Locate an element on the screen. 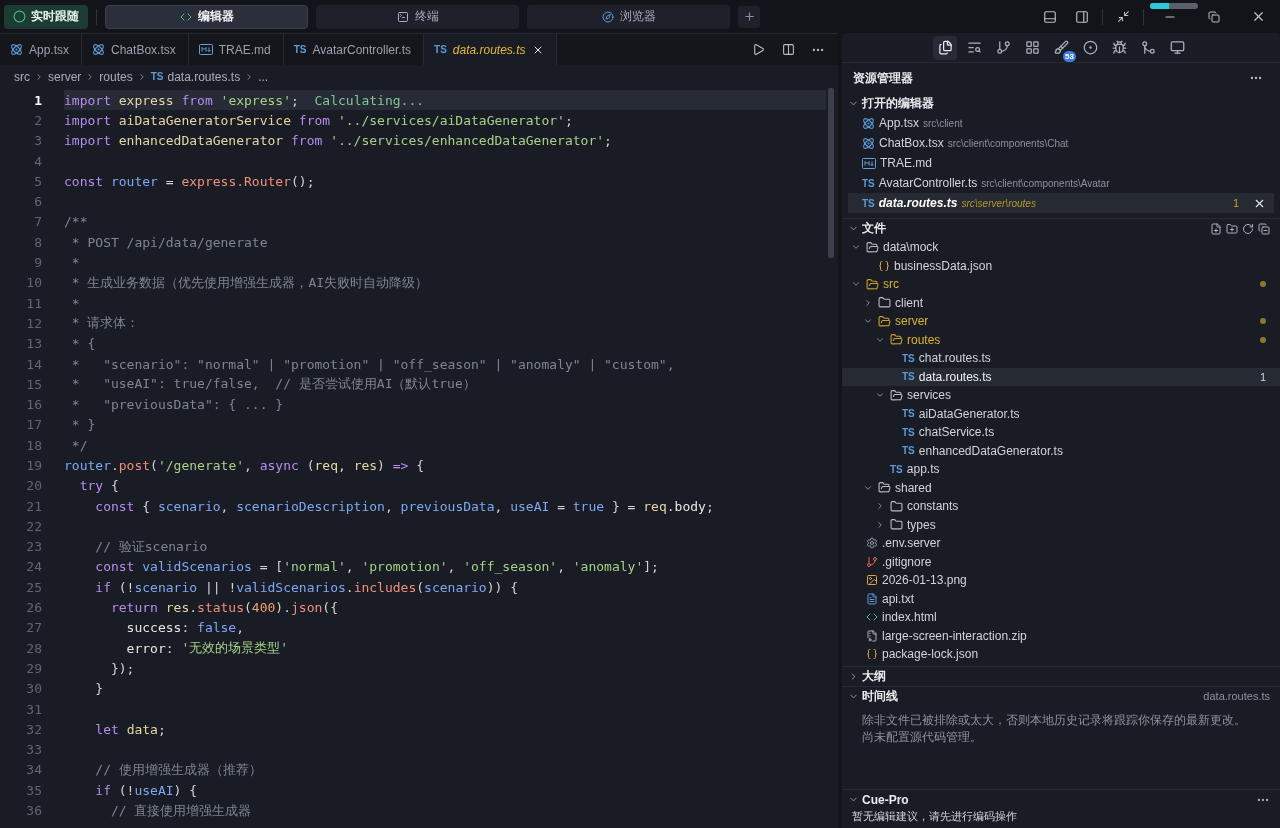  tree-item: data\mock is located at coordinates (1061, 247).